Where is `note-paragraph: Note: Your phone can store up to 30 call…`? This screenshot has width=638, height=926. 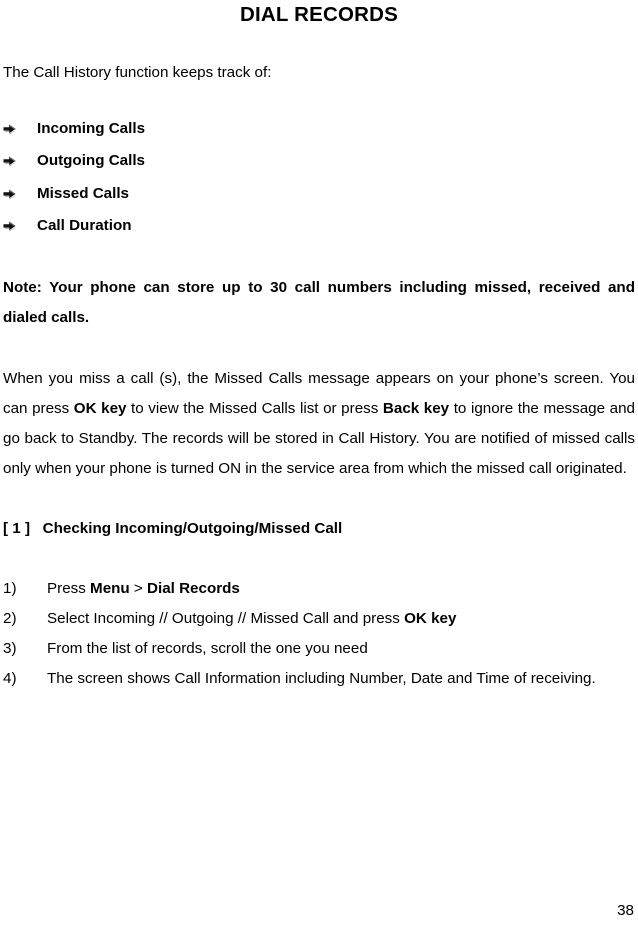 note-paragraph: Note: Your phone can store up to 30 call… is located at coordinates (319, 302).